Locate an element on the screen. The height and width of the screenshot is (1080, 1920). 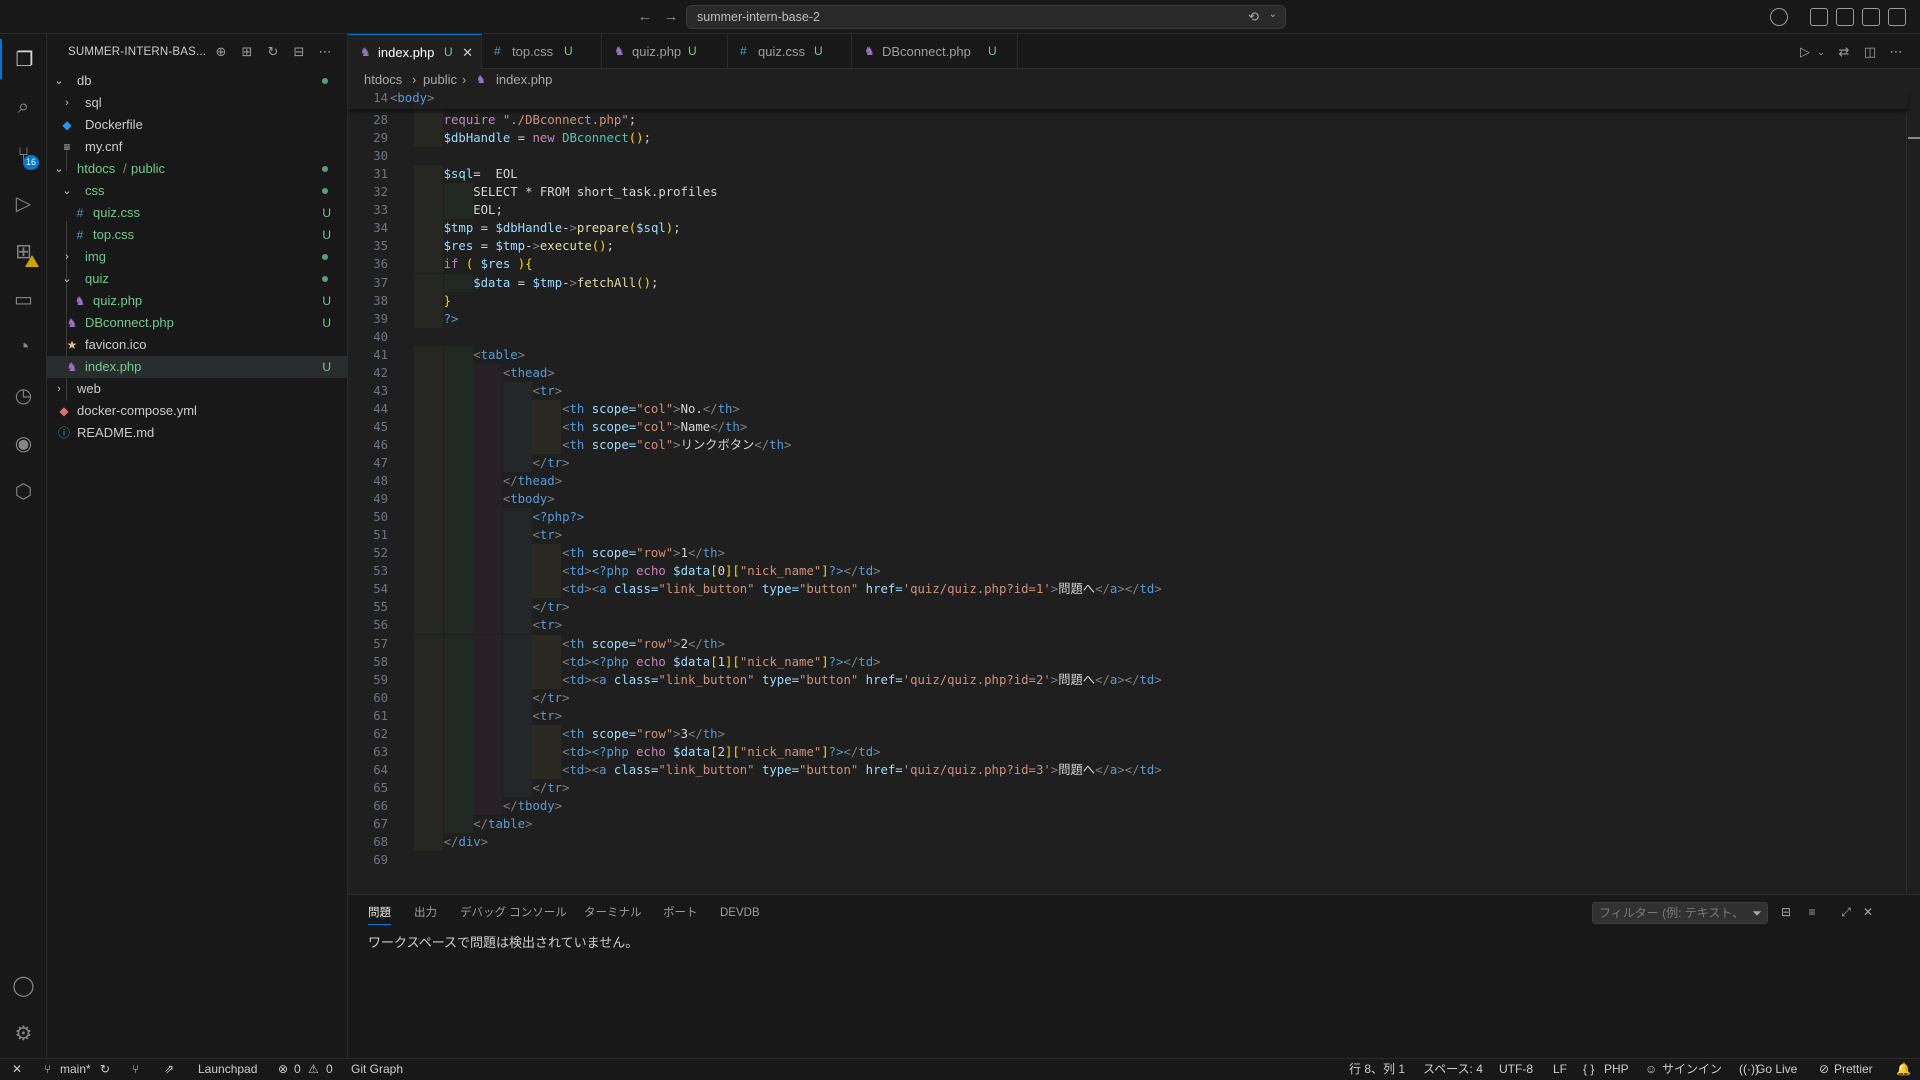
code-line: 32 SELECT * FROM short_task.profiles is located at coordinates (1128, 192).